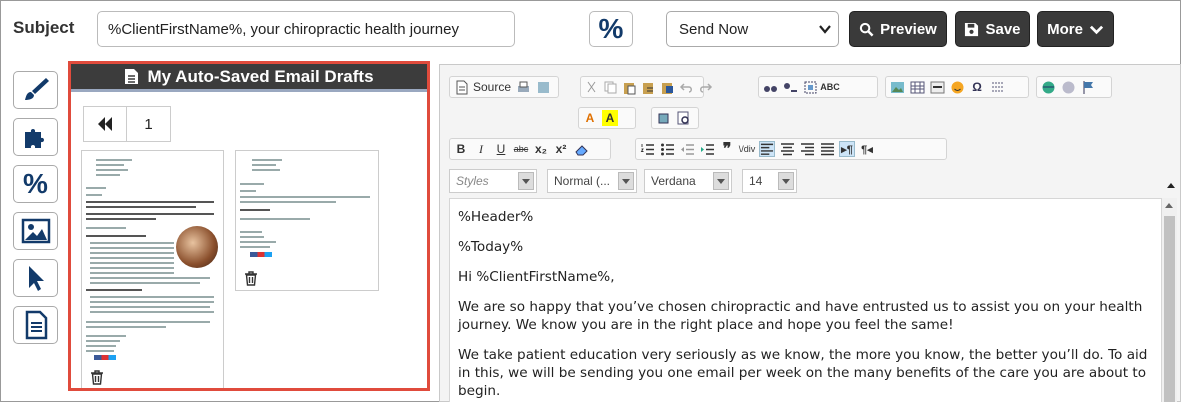  Describe the element at coordinates (714, 29) in the screenshot. I see `send-timing-value: Send Now` at that location.